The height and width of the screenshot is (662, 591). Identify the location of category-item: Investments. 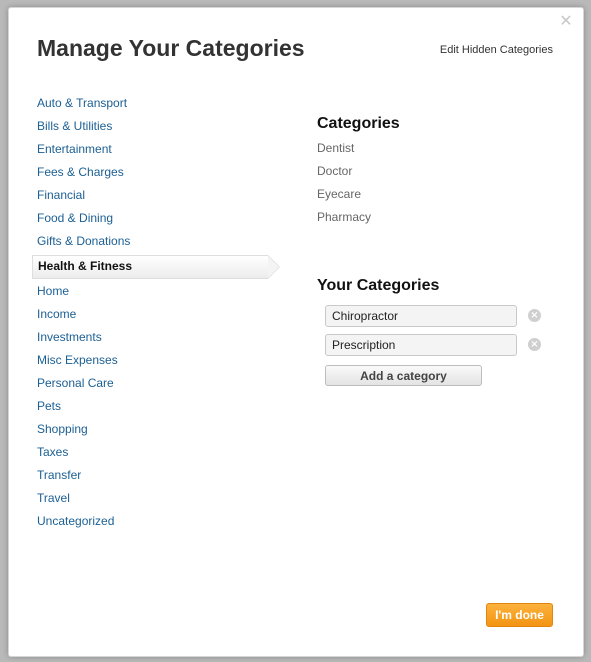
(157, 339).